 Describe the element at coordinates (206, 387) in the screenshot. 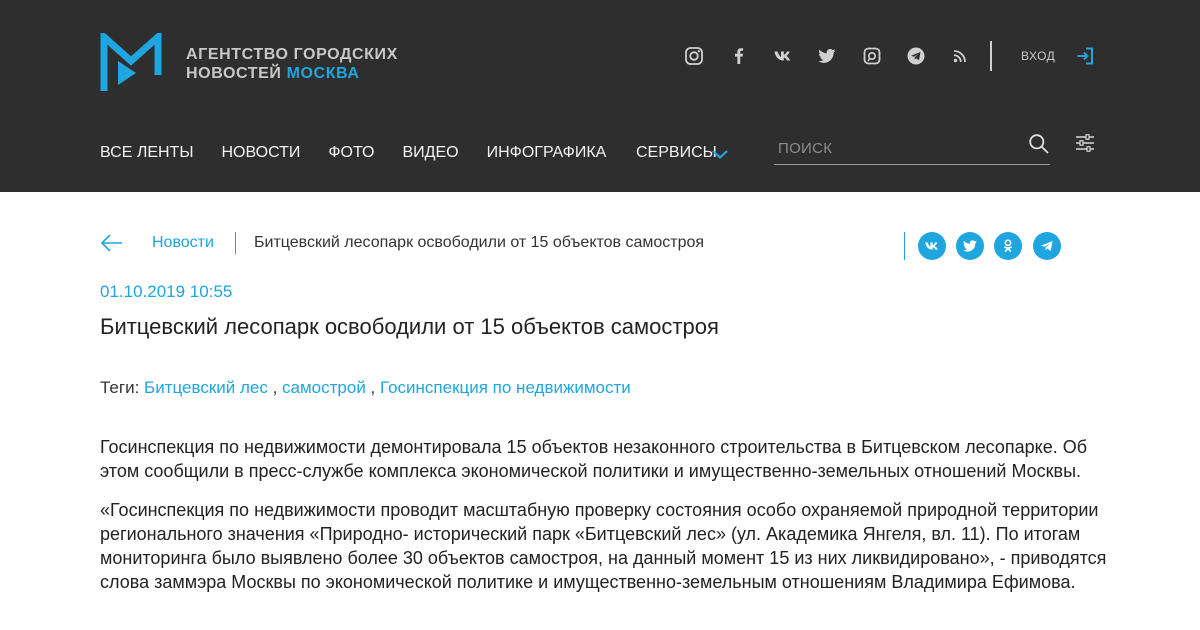

I see `tag-link: Битцевский лес` at that location.